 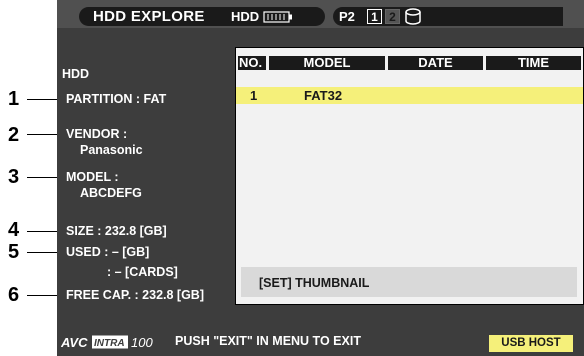 I want to click on svg-text: INTRA, so click(x=109, y=343).